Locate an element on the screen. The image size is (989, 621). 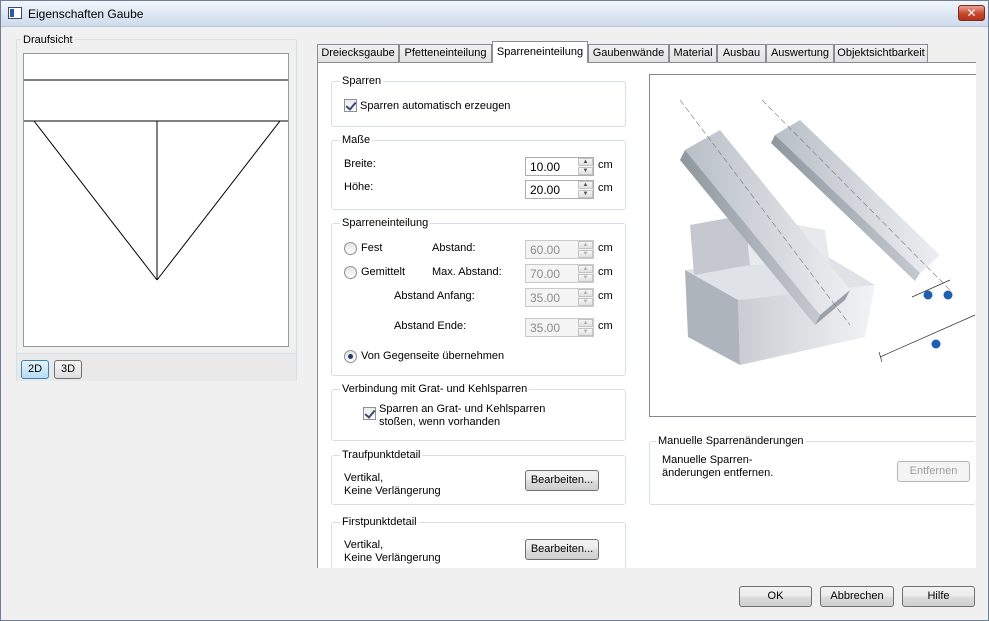
max-abstand-down-arrow-icon: ▼ is located at coordinates (585, 278).